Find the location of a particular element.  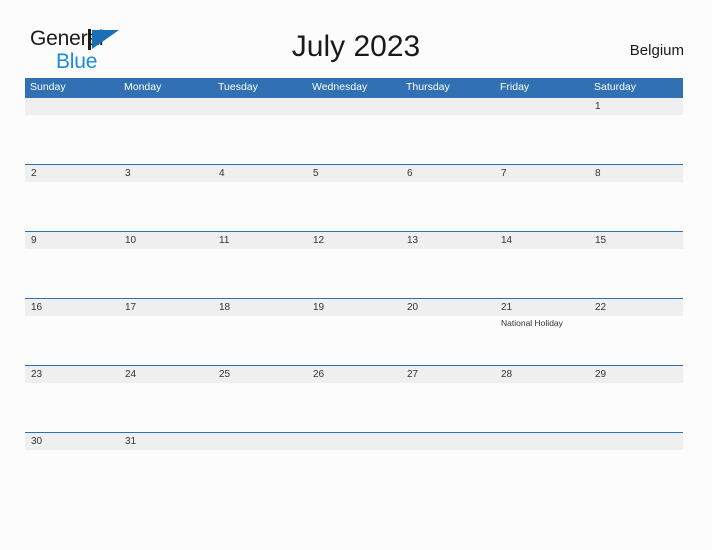

day-number: 6 is located at coordinates (448, 173).